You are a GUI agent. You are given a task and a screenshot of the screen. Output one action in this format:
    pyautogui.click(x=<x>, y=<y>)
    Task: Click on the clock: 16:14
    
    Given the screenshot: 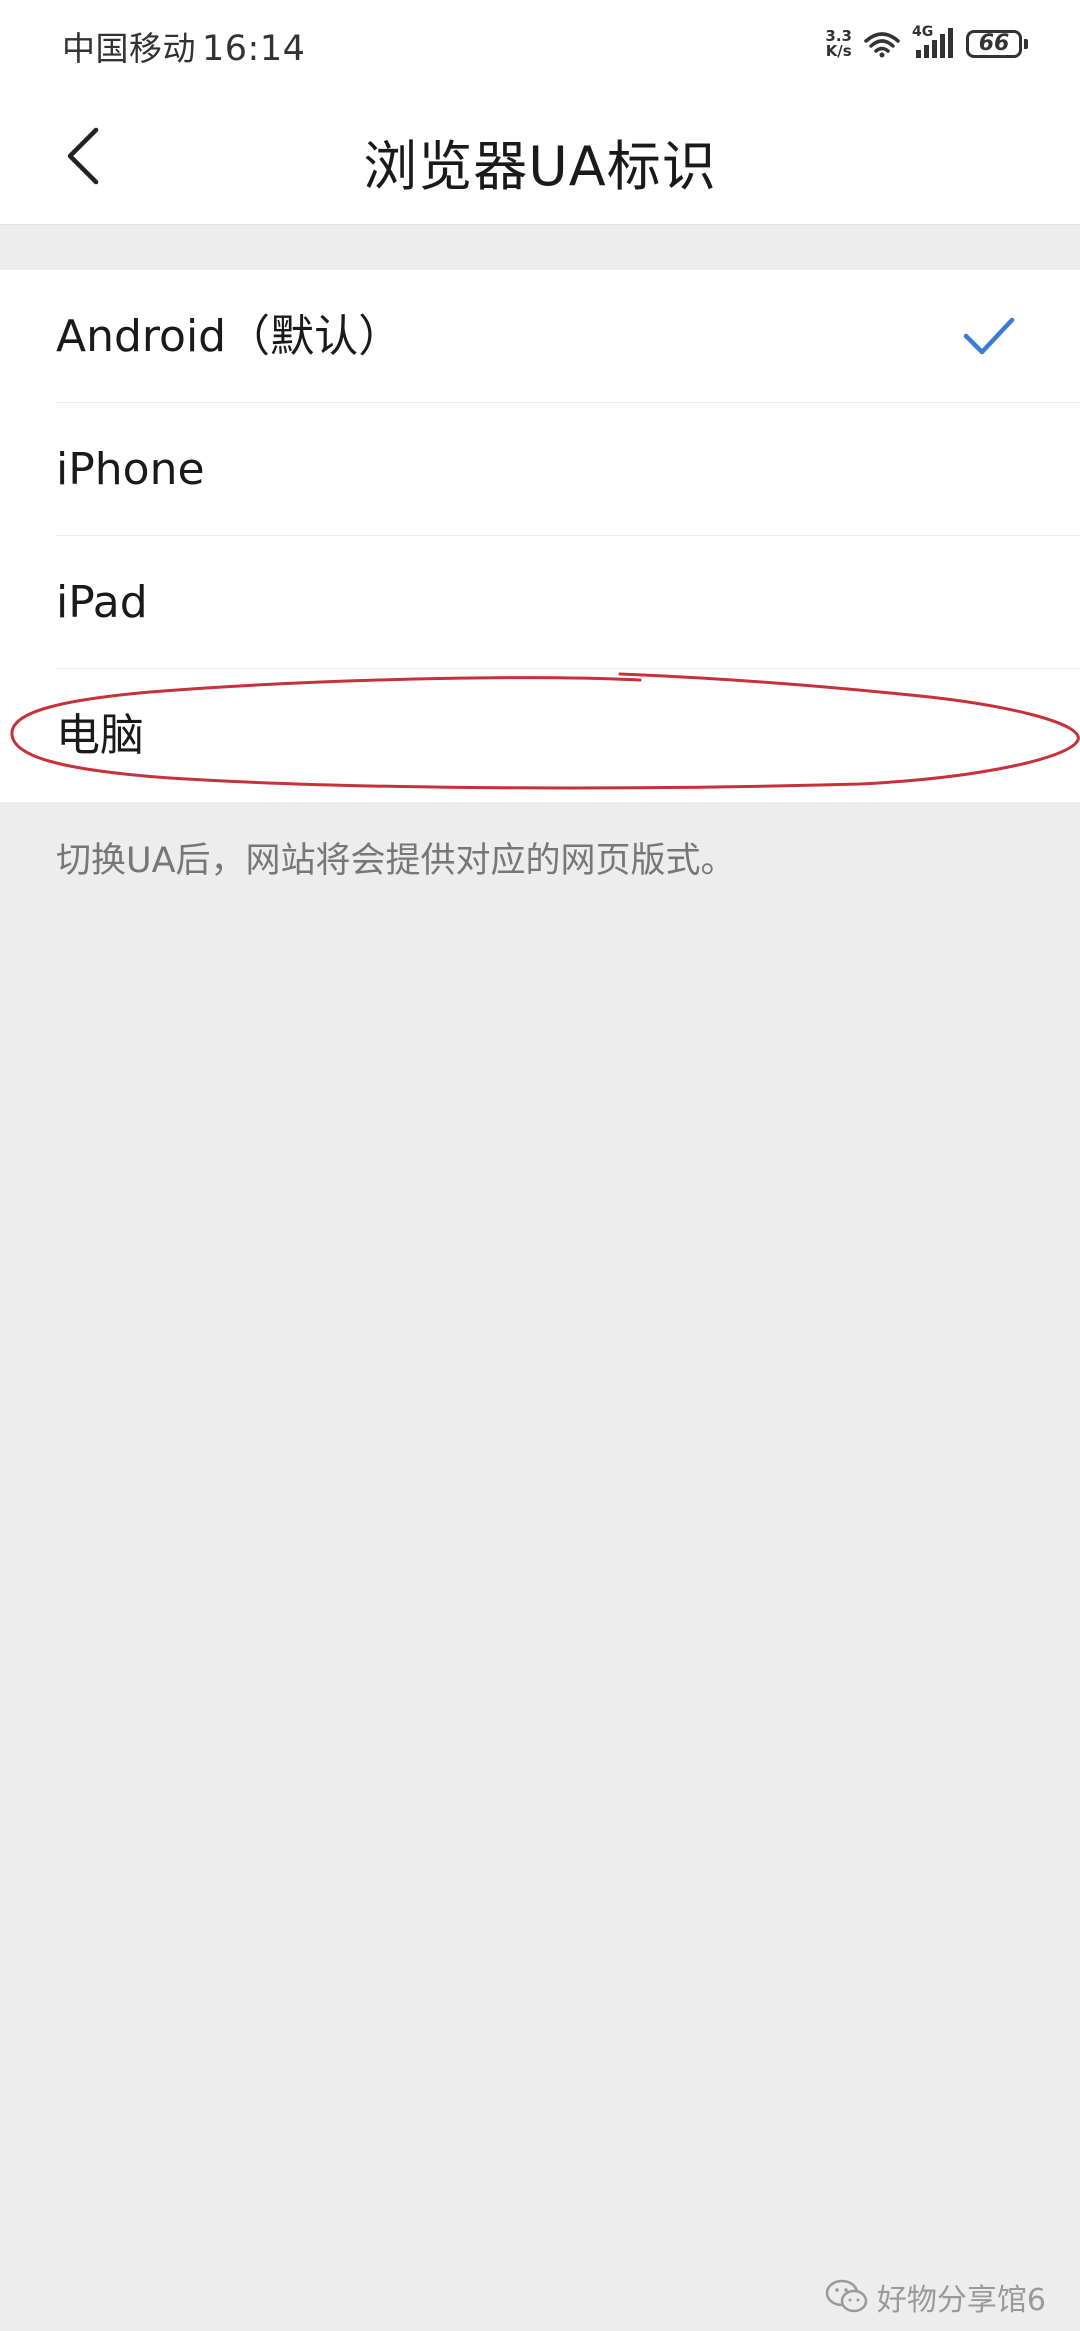 What is the action you would take?
    pyautogui.click(x=254, y=49)
    